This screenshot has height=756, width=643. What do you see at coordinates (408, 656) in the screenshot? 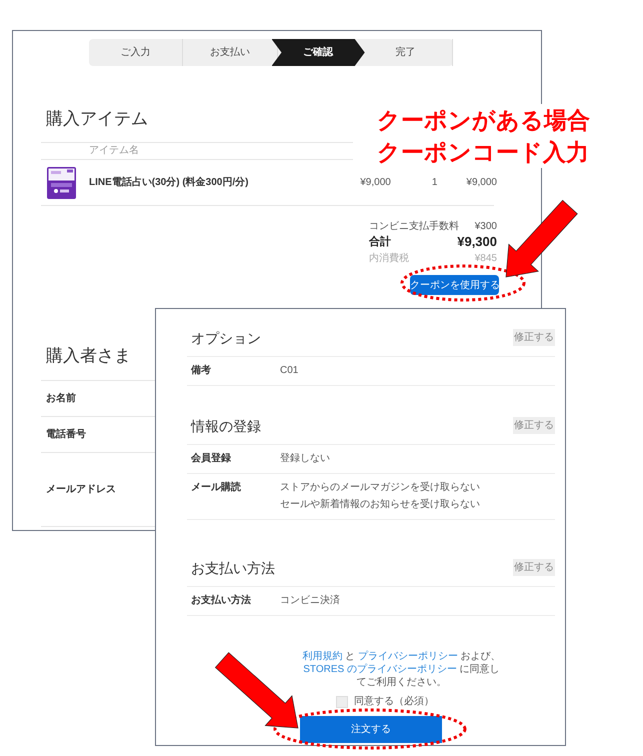
I see `policy-link: プライバシーポリシー` at bounding box center [408, 656].